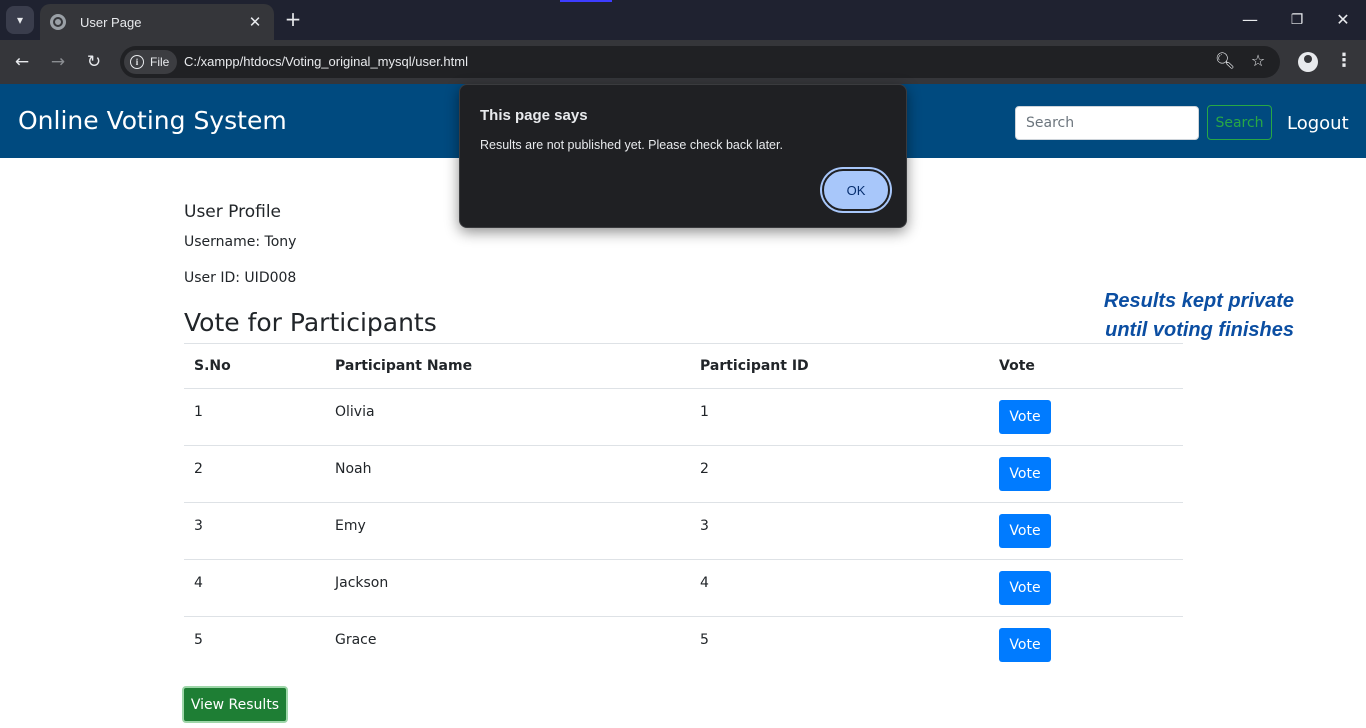 The width and height of the screenshot is (1366, 728). Describe the element at coordinates (160, 62) in the screenshot. I see `chip-label: File` at that location.